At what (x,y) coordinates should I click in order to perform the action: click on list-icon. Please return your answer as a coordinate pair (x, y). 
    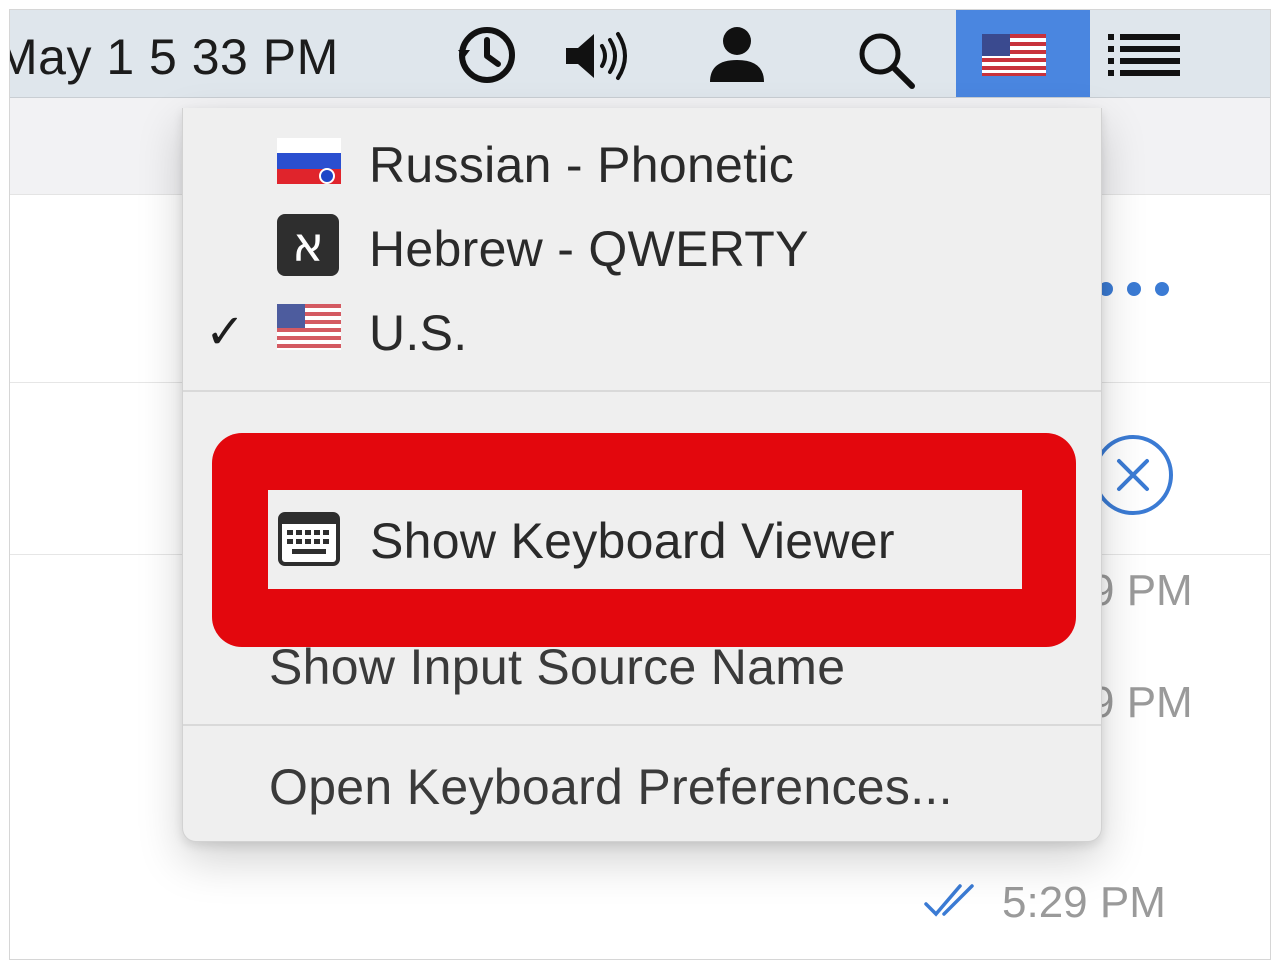
    Looking at the image, I should click on (1145, 55).